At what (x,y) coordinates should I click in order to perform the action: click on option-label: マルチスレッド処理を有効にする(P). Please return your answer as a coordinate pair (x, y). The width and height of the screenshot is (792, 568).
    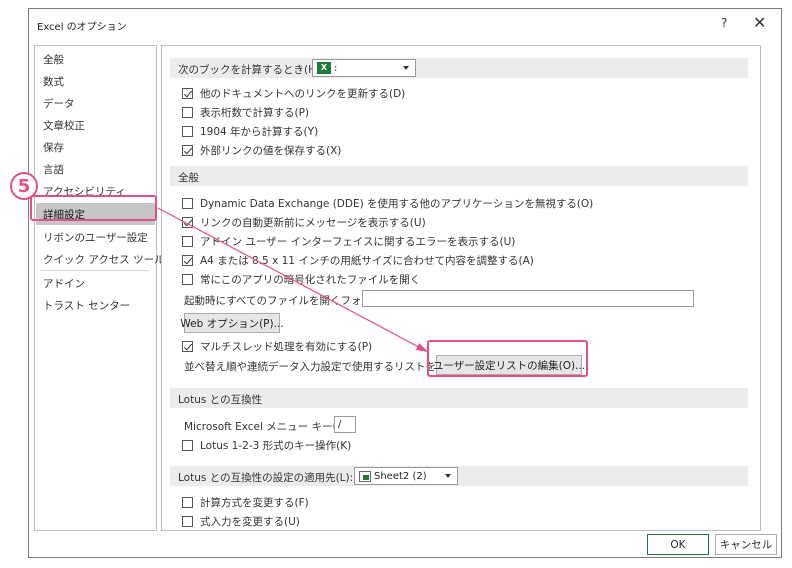
    Looking at the image, I should click on (286, 347).